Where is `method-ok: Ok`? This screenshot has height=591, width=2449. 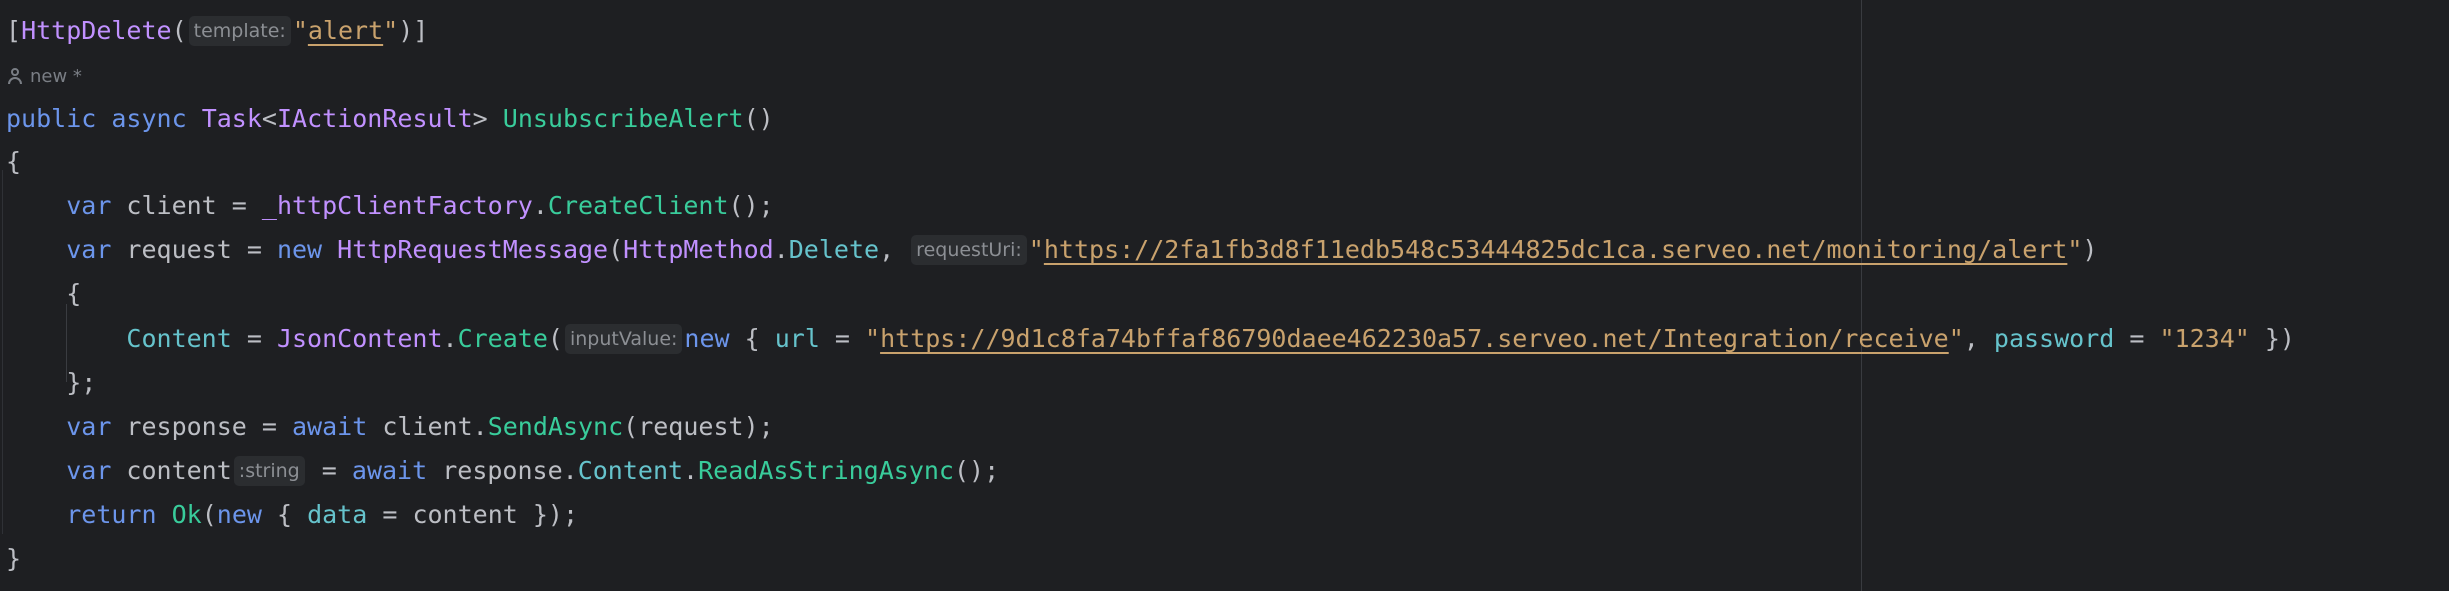 method-ok: Ok is located at coordinates (187, 514).